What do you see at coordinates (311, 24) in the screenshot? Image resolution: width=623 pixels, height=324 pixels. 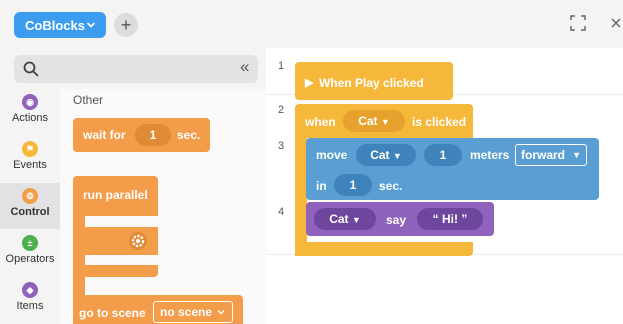 I see `top-bar: CoBlocks +` at bounding box center [311, 24].